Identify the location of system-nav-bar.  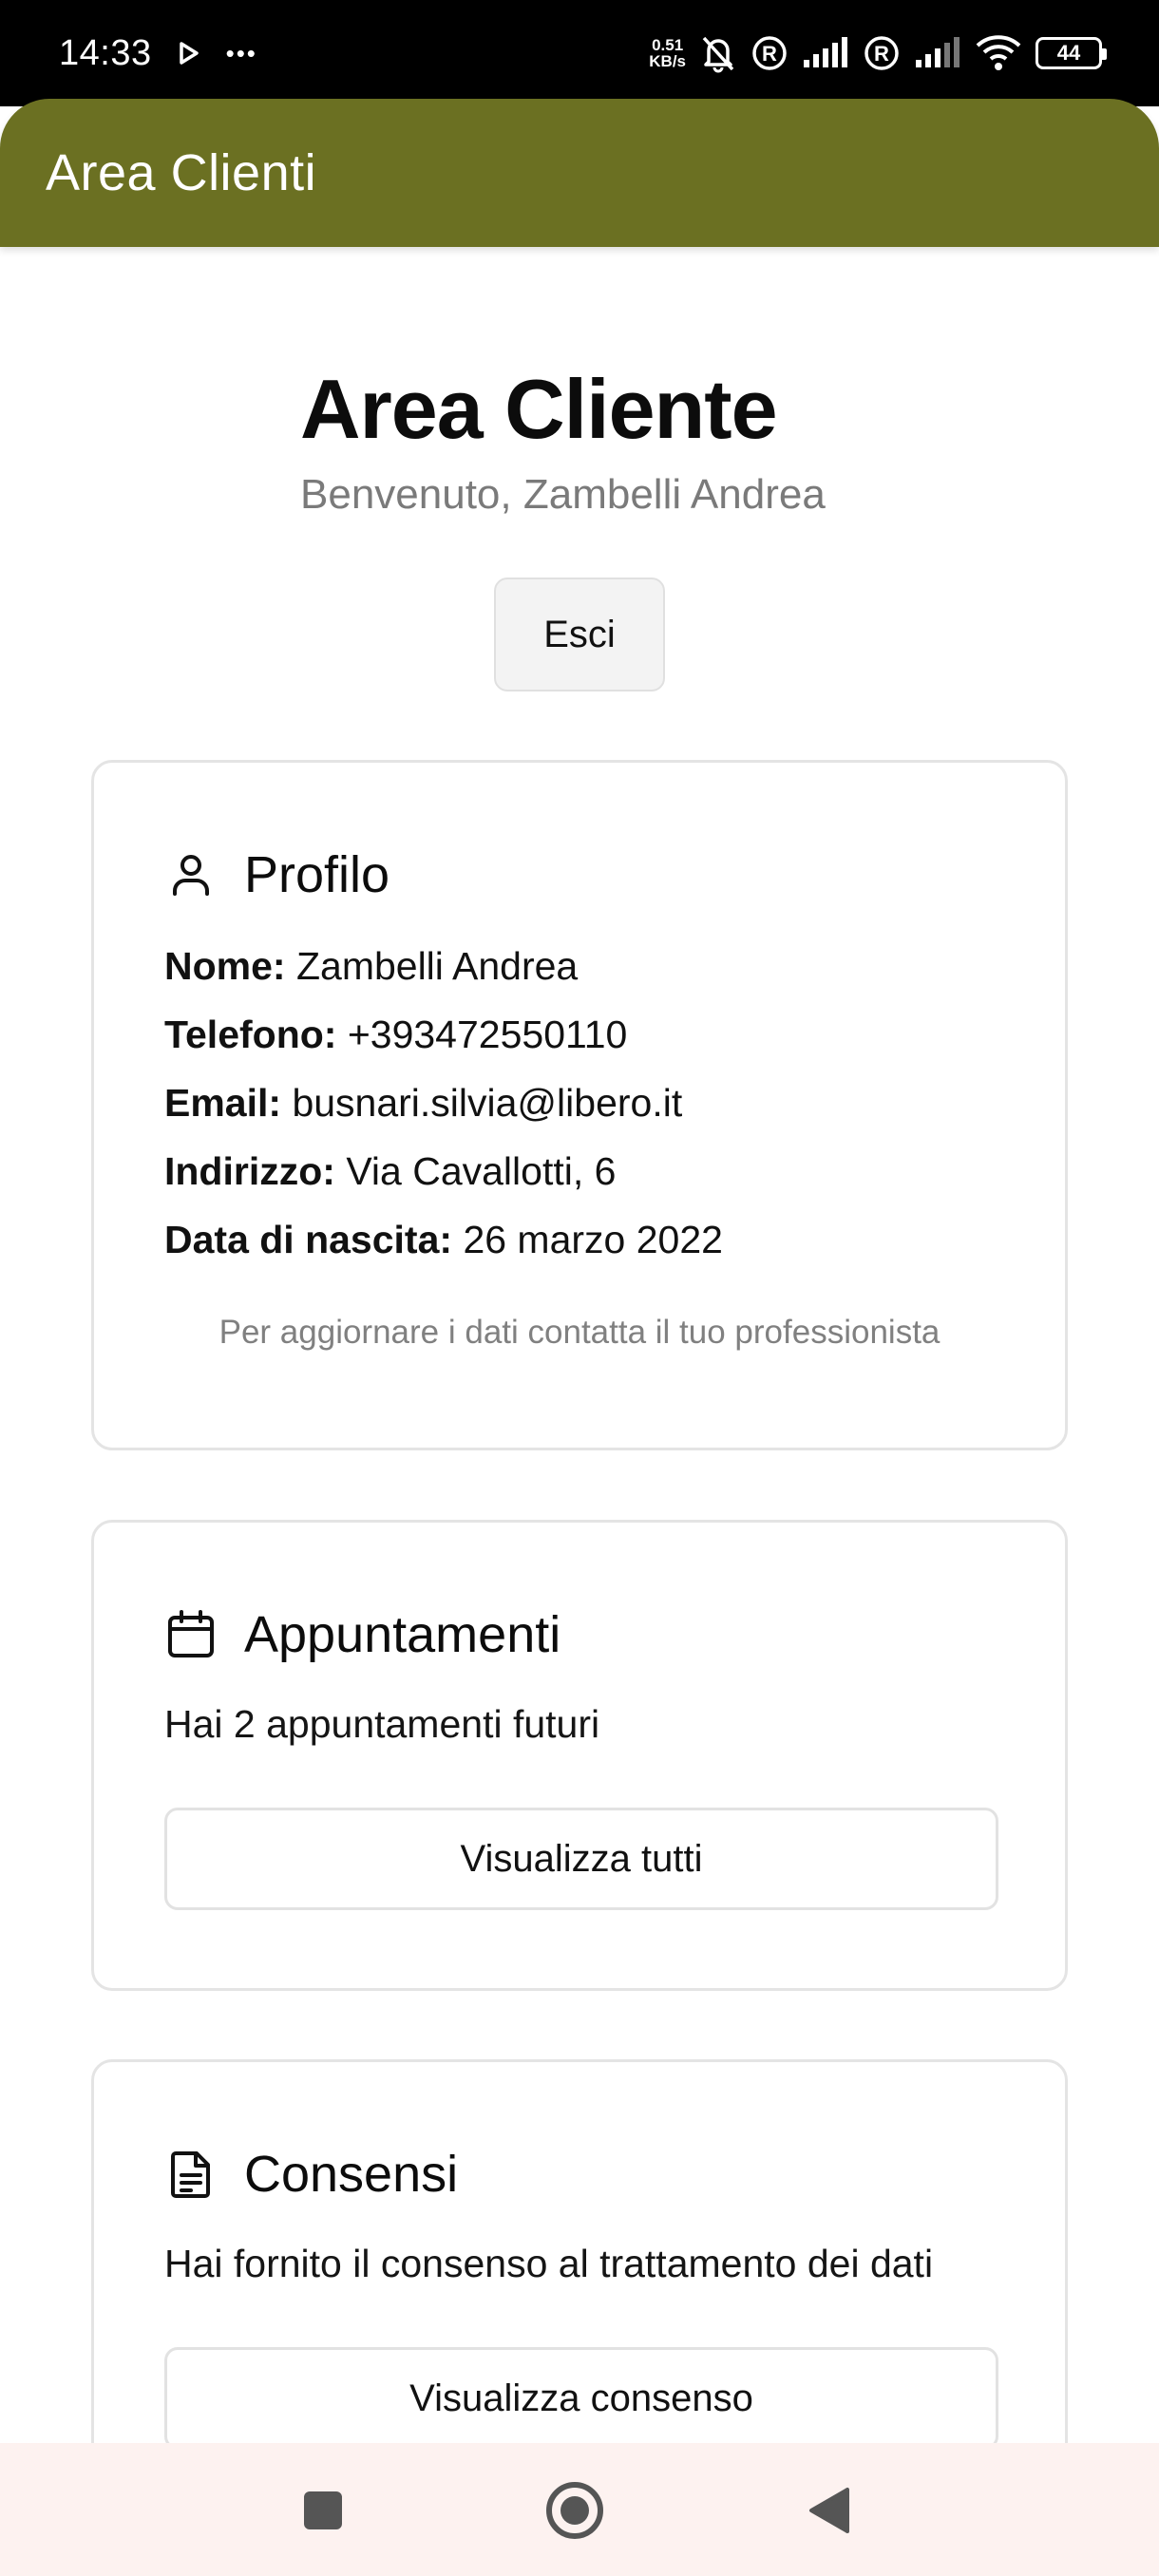
(579, 2509).